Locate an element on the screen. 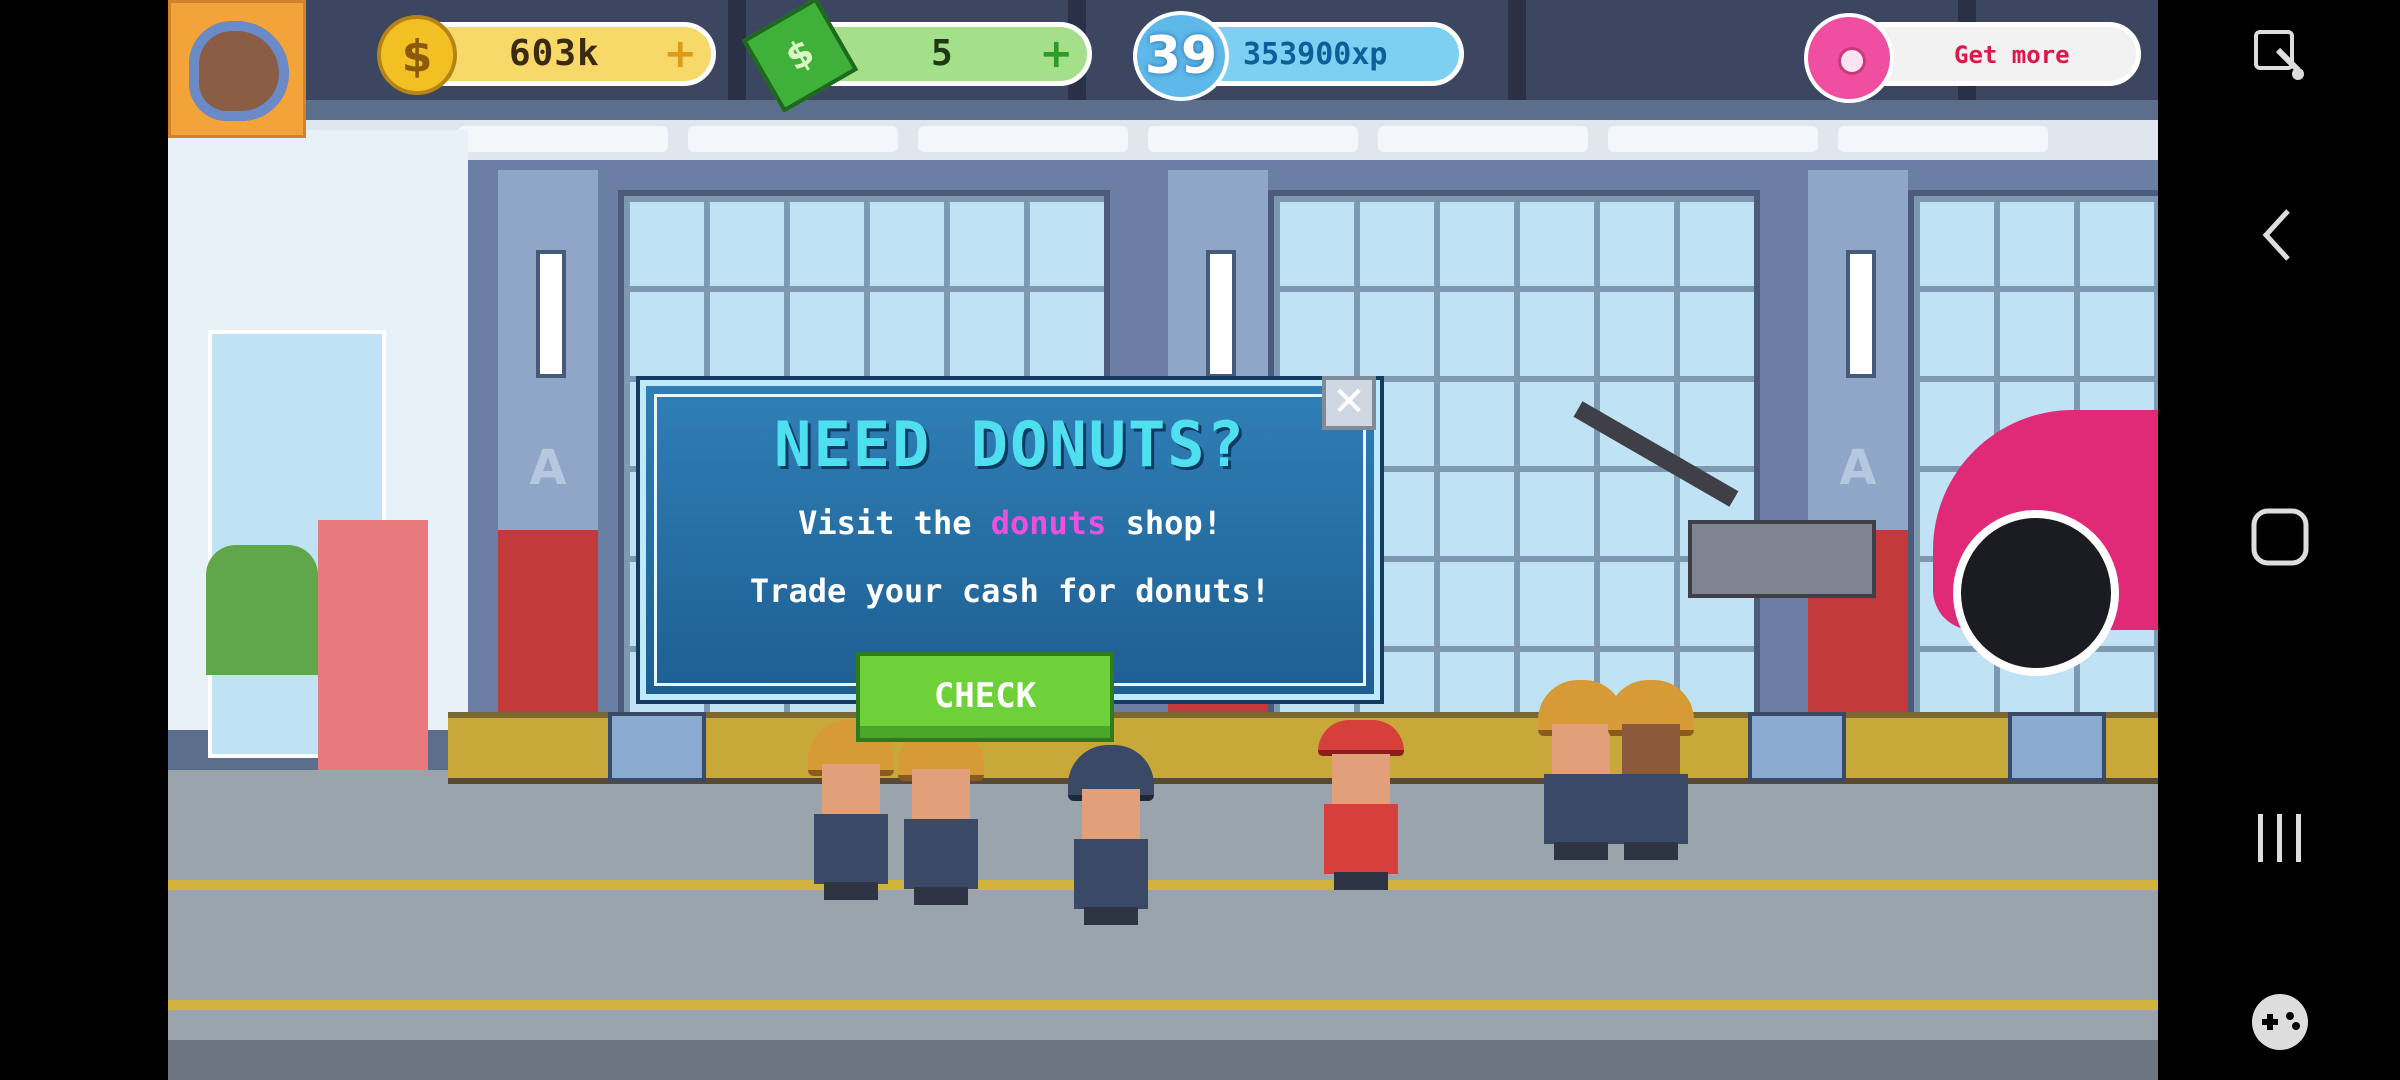 This screenshot has height=1080, width=2400. xp-counter: 39 353900xp is located at coordinates (1298, 56).